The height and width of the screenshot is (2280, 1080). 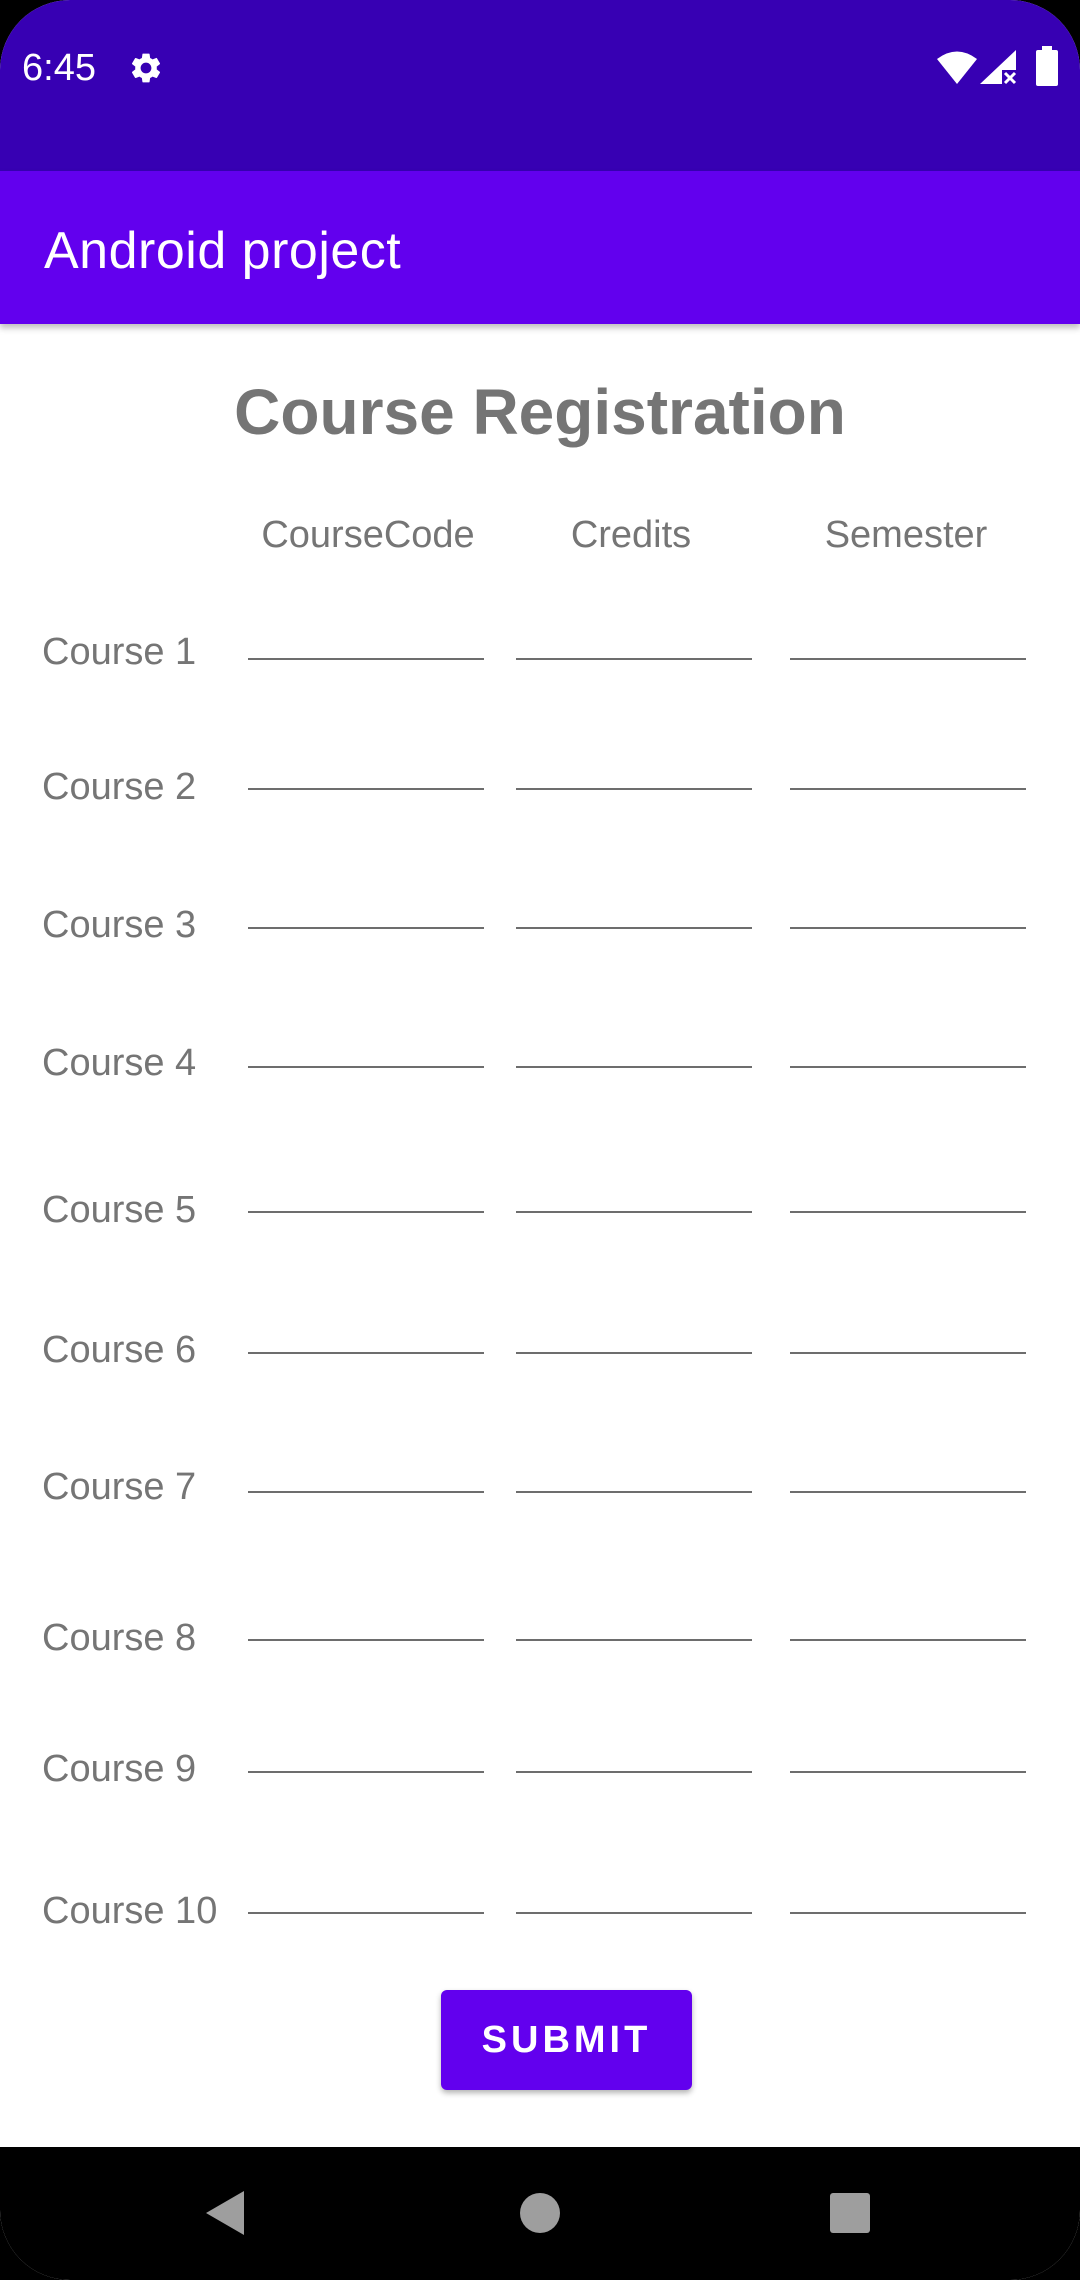 I want to click on row-label: Course 1, so click(x=119, y=652).